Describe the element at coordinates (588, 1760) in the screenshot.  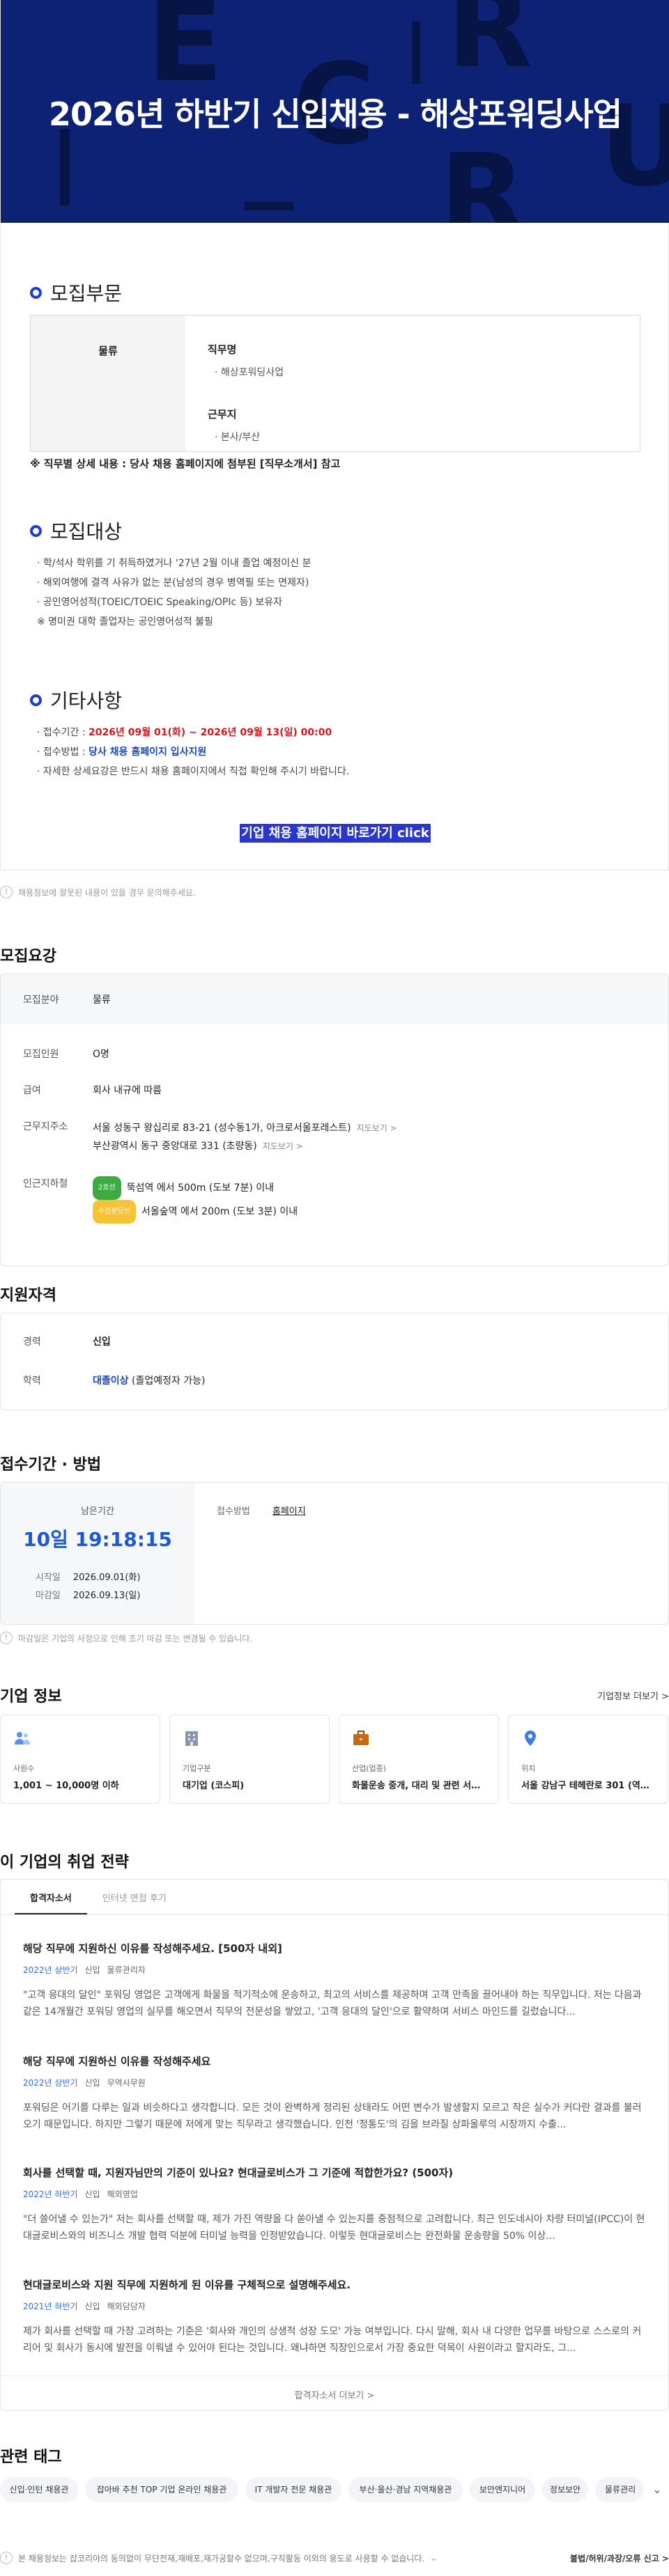
I see `company-card-location: 위치 서울 강남구 테헤란로 301 (역삼동)` at that location.